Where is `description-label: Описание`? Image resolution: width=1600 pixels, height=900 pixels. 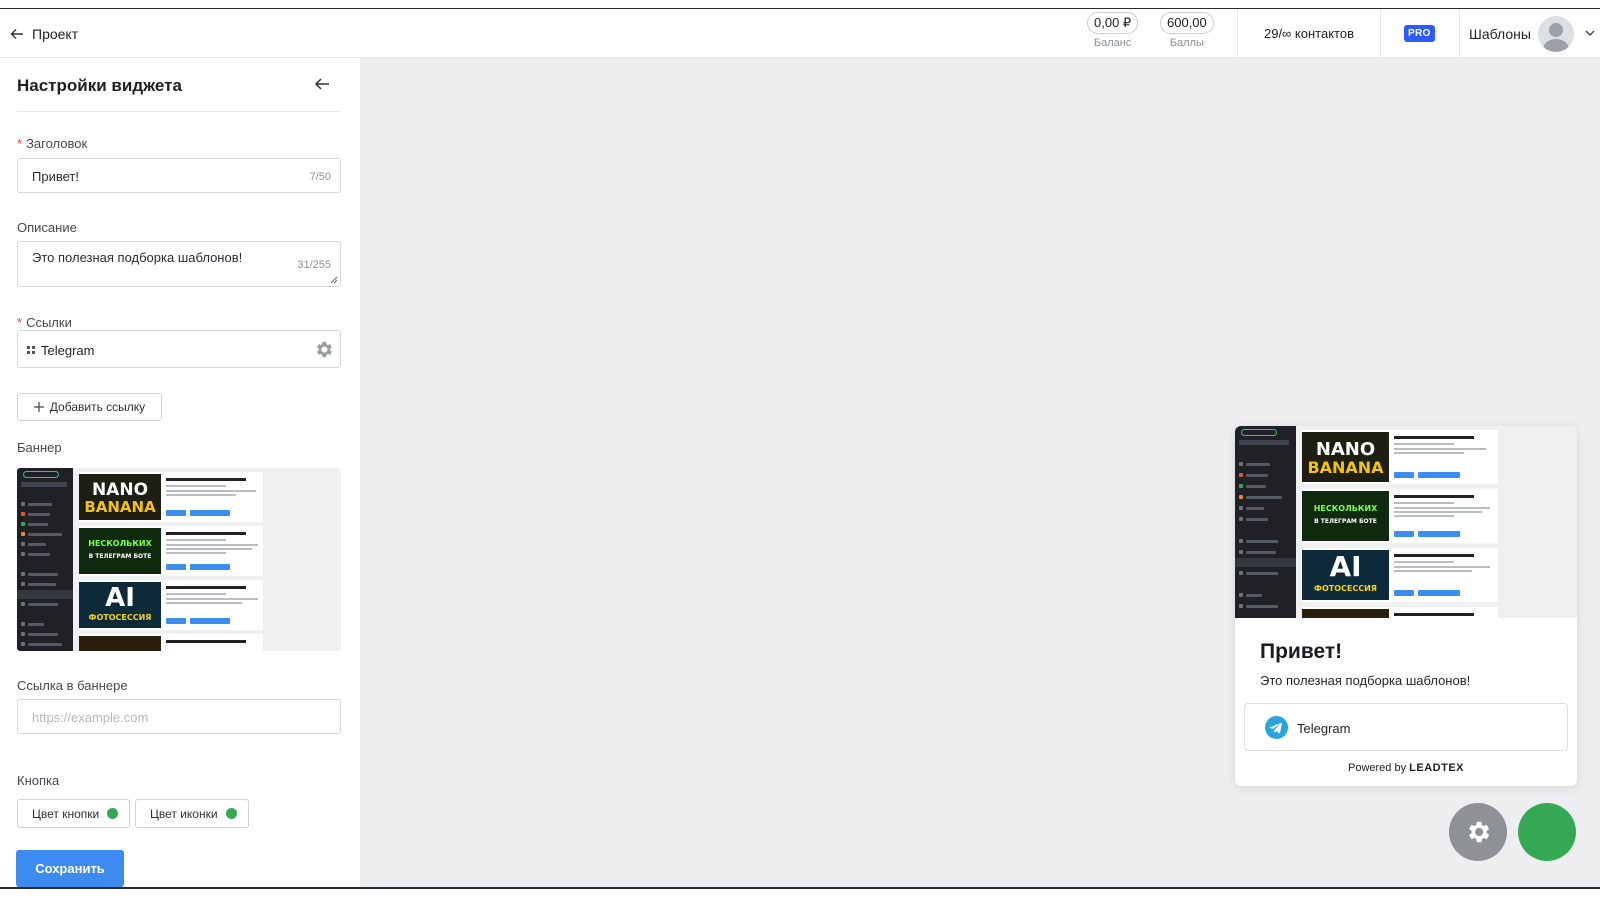 description-label: Описание is located at coordinates (47, 227).